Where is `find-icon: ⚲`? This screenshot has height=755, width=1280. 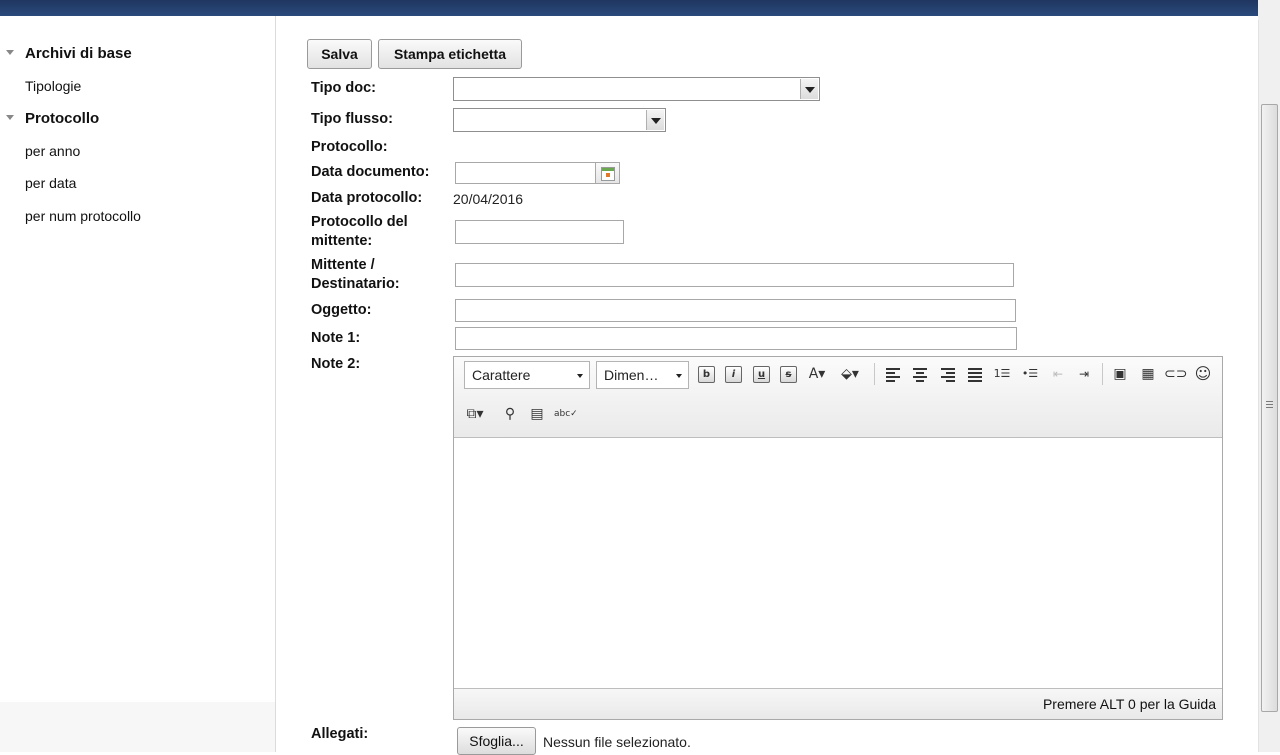 find-icon: ⚲ is located at coordinates (510, 414).